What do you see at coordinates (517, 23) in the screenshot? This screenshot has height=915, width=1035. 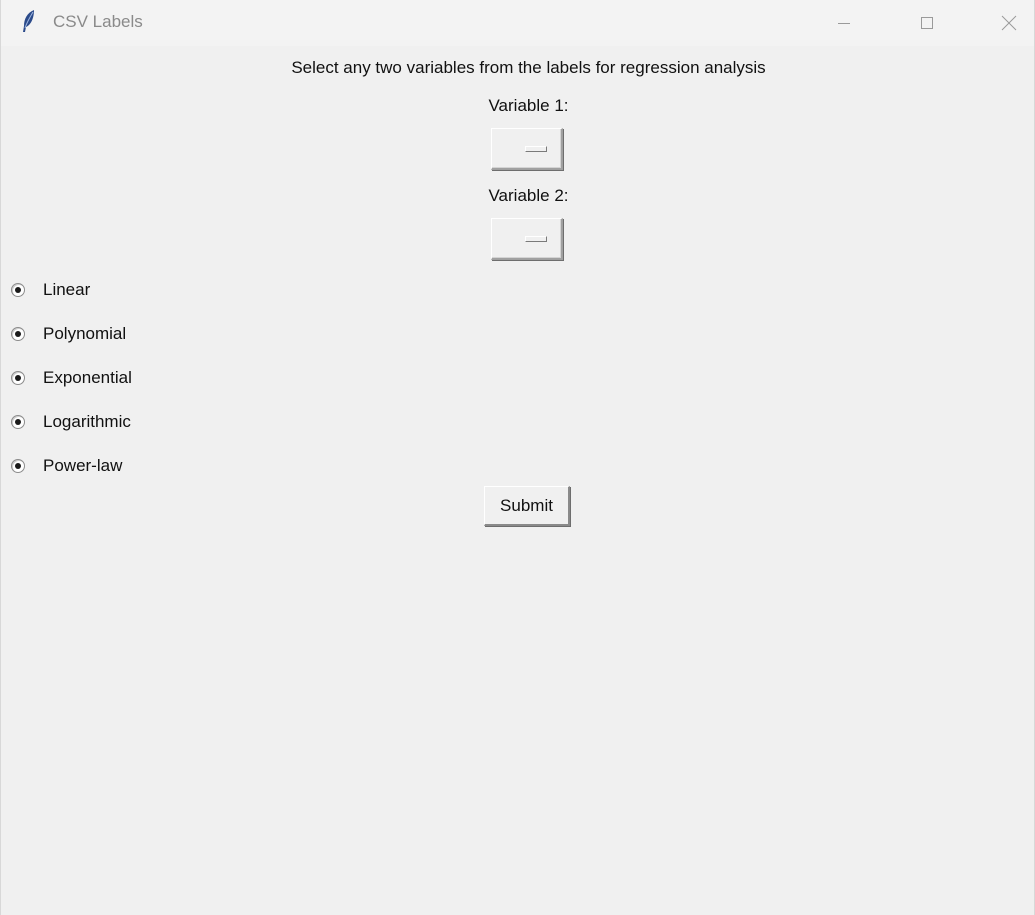 I see `title-bar: CSV Labels` at bounding box center [517, 23].